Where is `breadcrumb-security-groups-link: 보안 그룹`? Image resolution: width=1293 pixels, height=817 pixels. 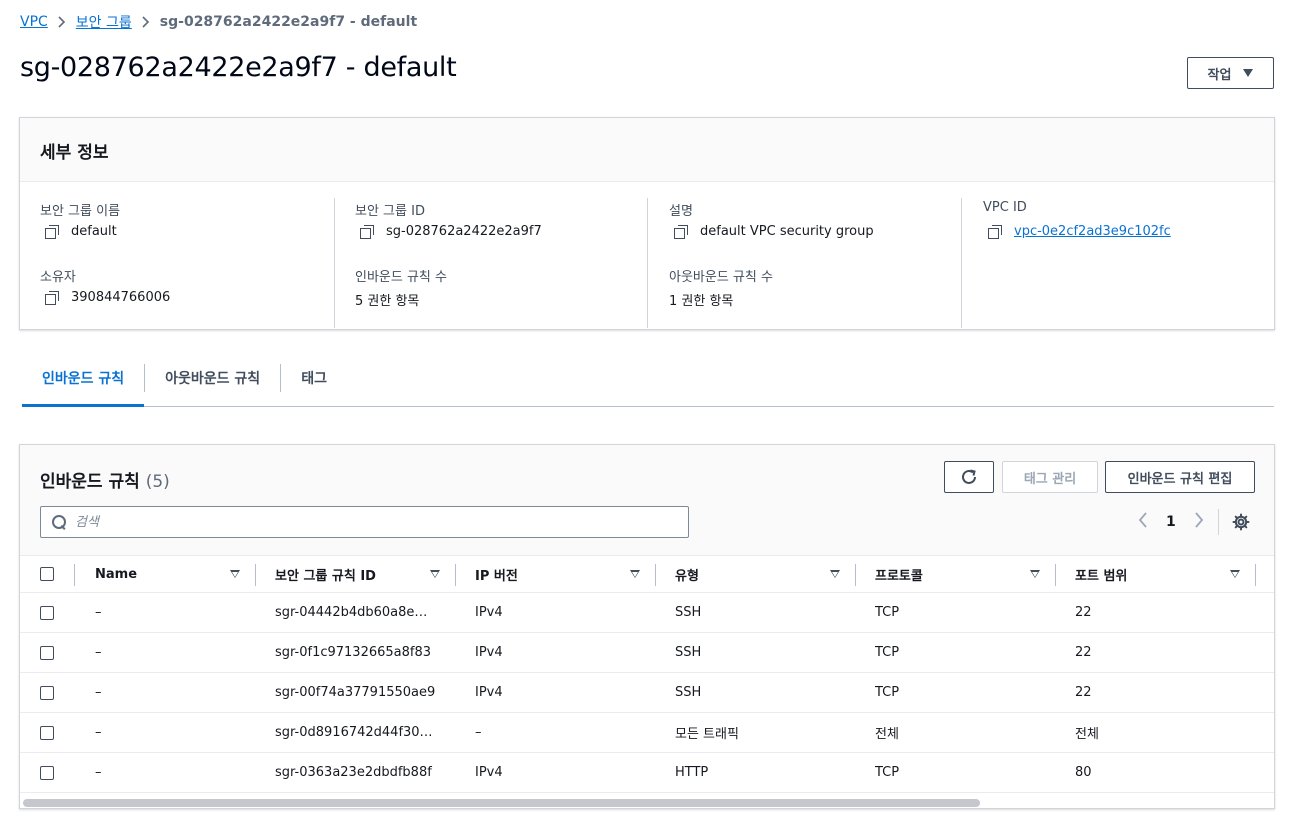 breadcrumb-security-groups-link: 보안 그룹 is located at coordinates (104, 22).